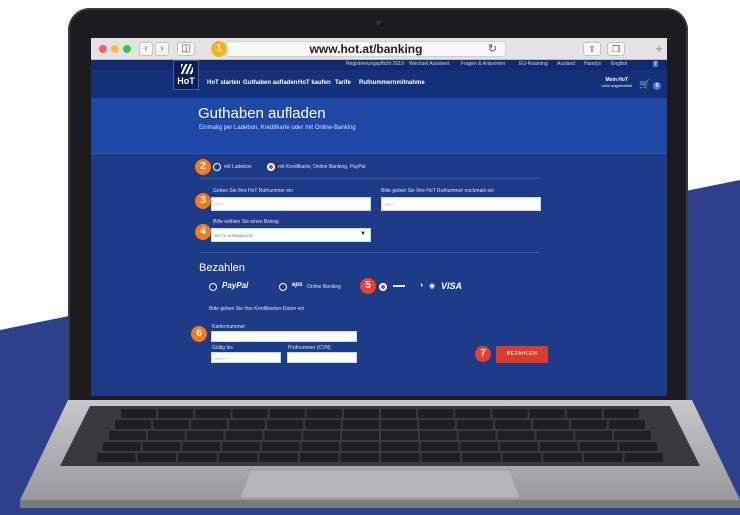  Describe the element at coordinates (645, 84) in the screenshot. I see `cart-icon: 🛒` at that location.